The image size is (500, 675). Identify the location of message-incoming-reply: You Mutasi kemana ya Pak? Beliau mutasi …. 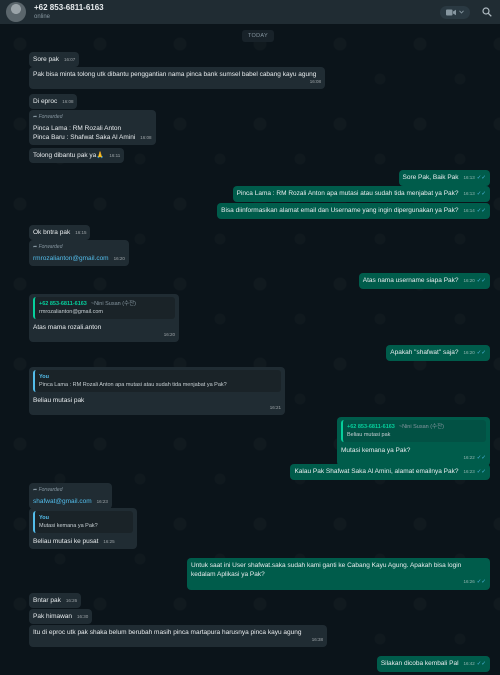
(83, 528).